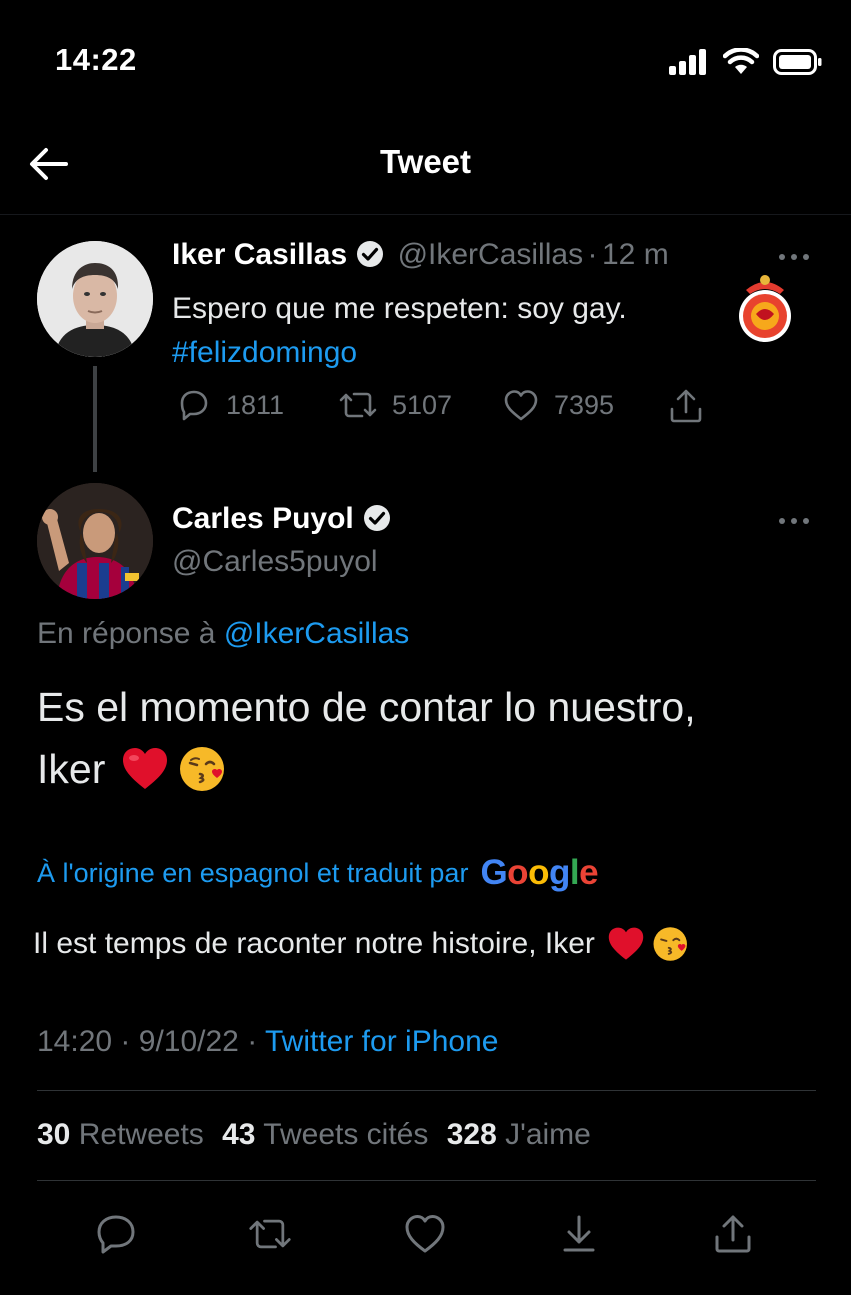 This screenshot has height=1295, width=851. What do you see at coordinates (687, 62) in the screenshot?
I see `signal-icon` at bounding box center [687, 62].